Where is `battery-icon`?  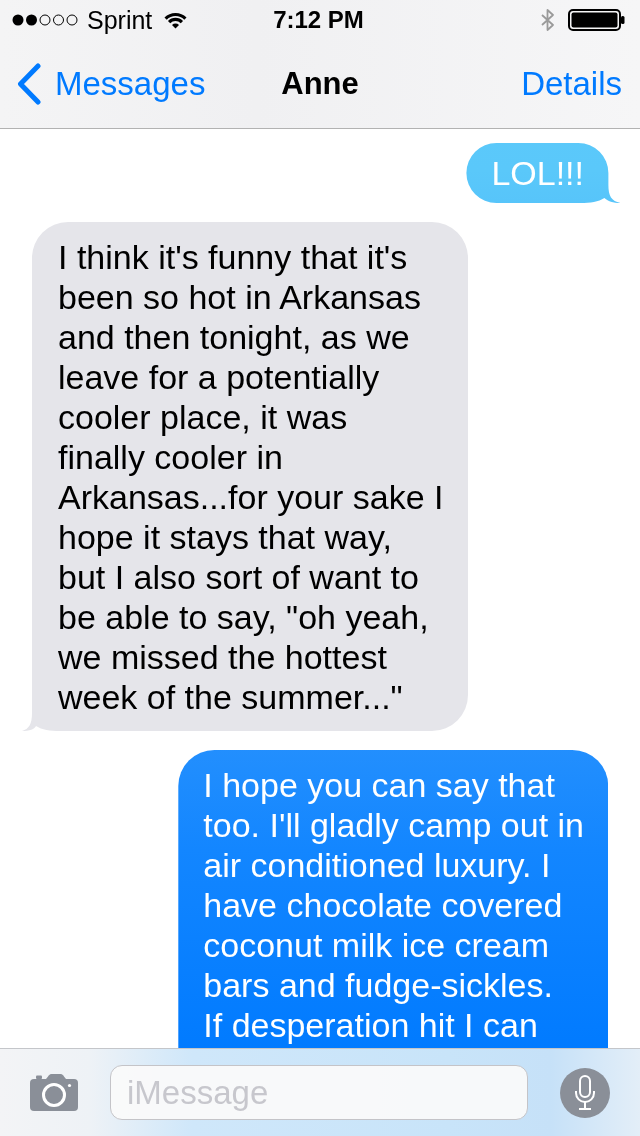
battery-icon is located at coordinates (596, 20).